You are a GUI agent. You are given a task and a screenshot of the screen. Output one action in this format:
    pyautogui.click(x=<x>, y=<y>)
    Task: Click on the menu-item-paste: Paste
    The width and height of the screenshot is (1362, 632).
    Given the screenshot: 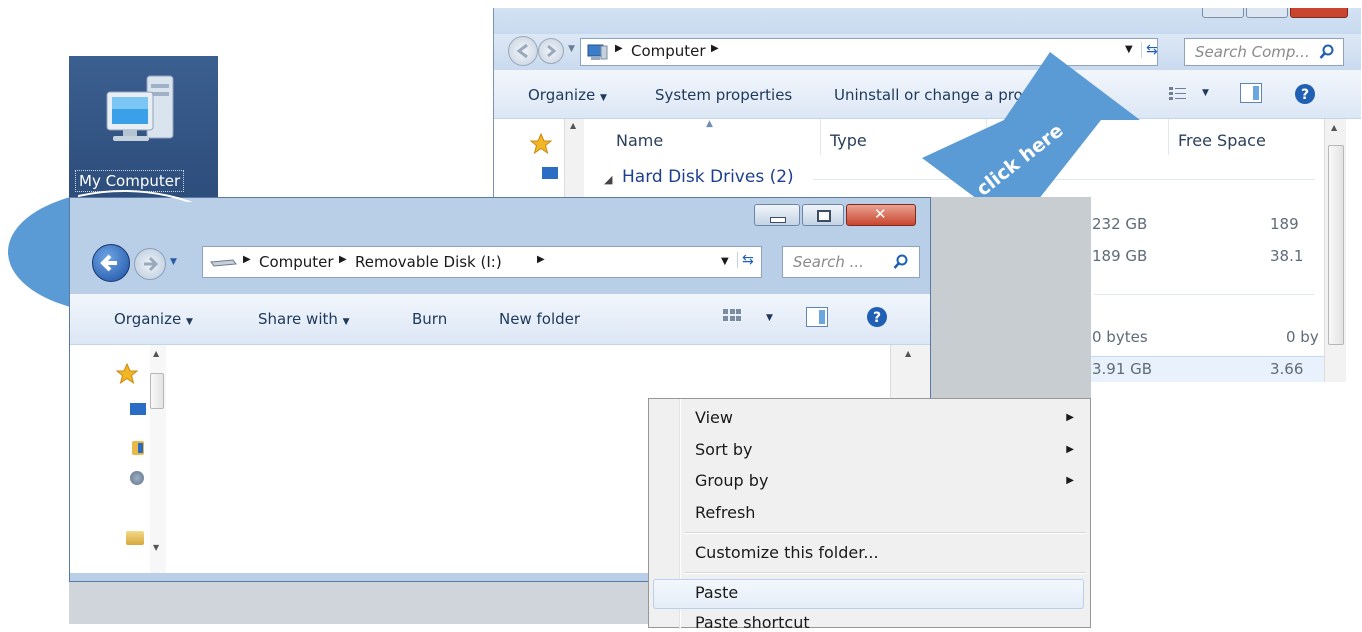 What is the action you would take?
    pyautogui.click(x=716, y=592)
    